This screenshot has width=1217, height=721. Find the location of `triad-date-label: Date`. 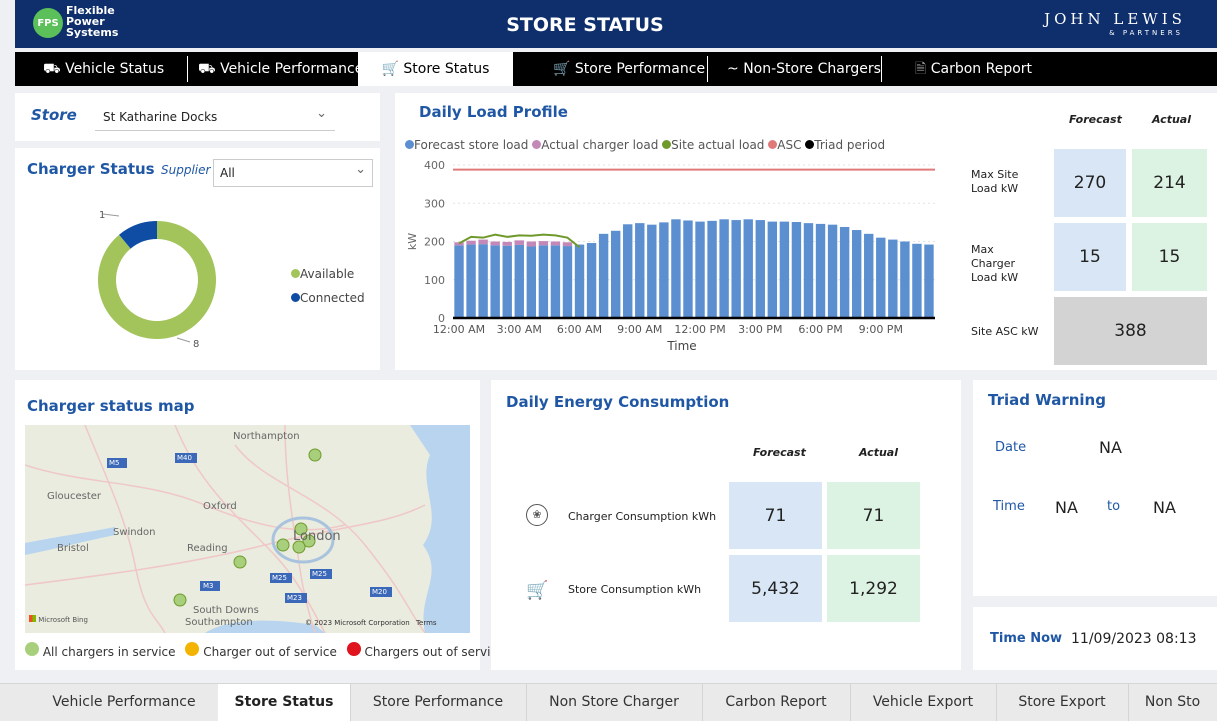

triad-date-label: Date is located at coordinates (1011, 447).